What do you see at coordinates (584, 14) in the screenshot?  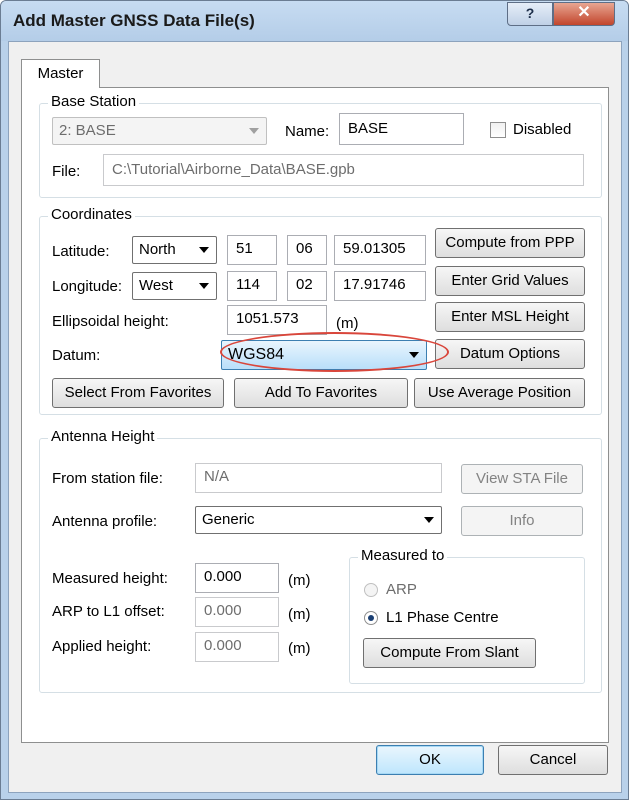 I see `close-button: ✕` at bounding box center [584, 14].